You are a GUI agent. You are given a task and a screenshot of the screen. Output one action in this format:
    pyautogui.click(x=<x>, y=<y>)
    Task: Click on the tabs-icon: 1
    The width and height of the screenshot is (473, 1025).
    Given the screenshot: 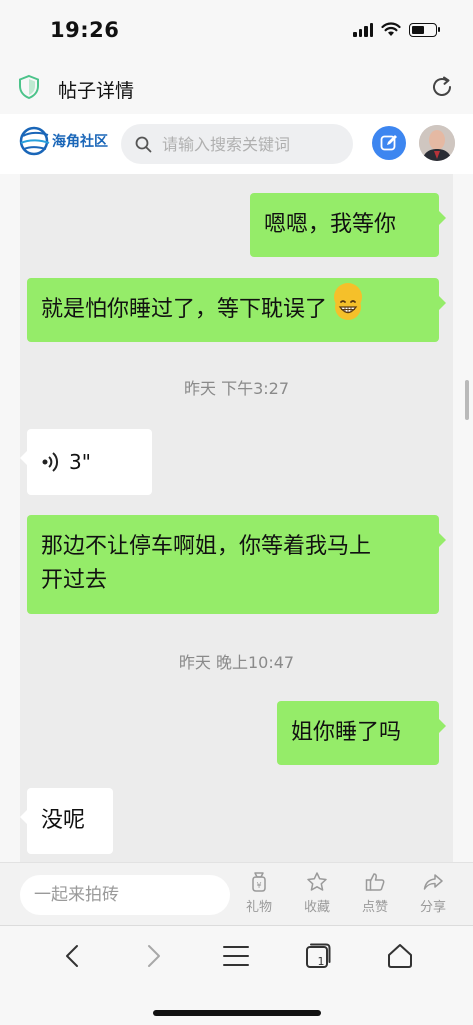 What is the action you would take?
    pyautogui.click(x=318, y=955)
    